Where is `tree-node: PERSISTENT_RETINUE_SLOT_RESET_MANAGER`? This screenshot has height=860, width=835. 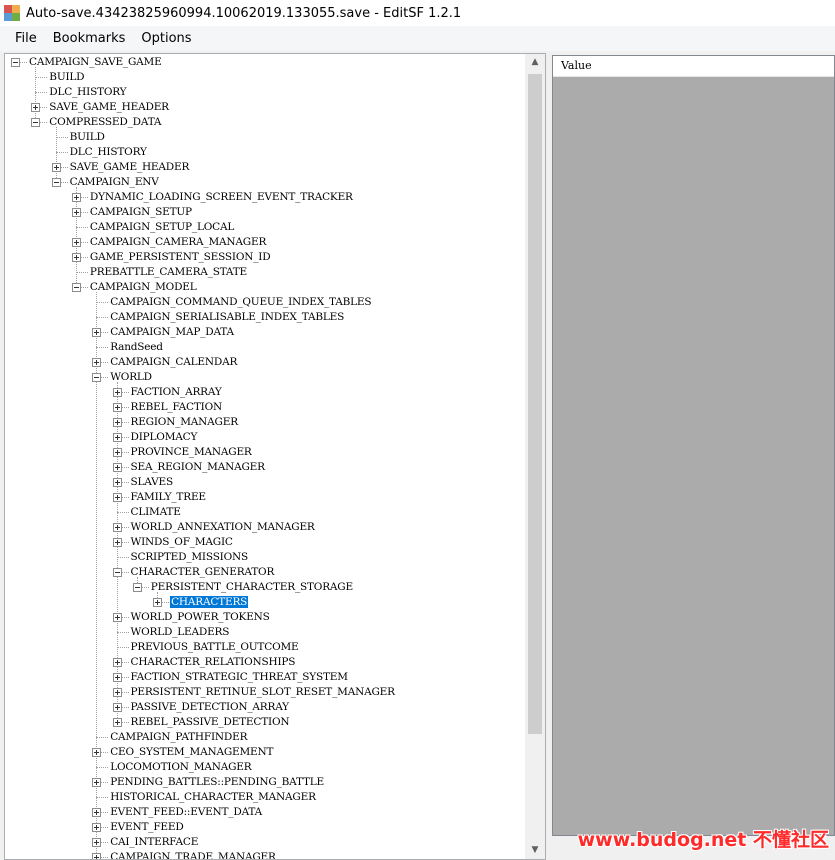
tree-node: PERSISTENT_RETINUE_SLOT_RESET_MANAGER is located at coordinates (263, 692).